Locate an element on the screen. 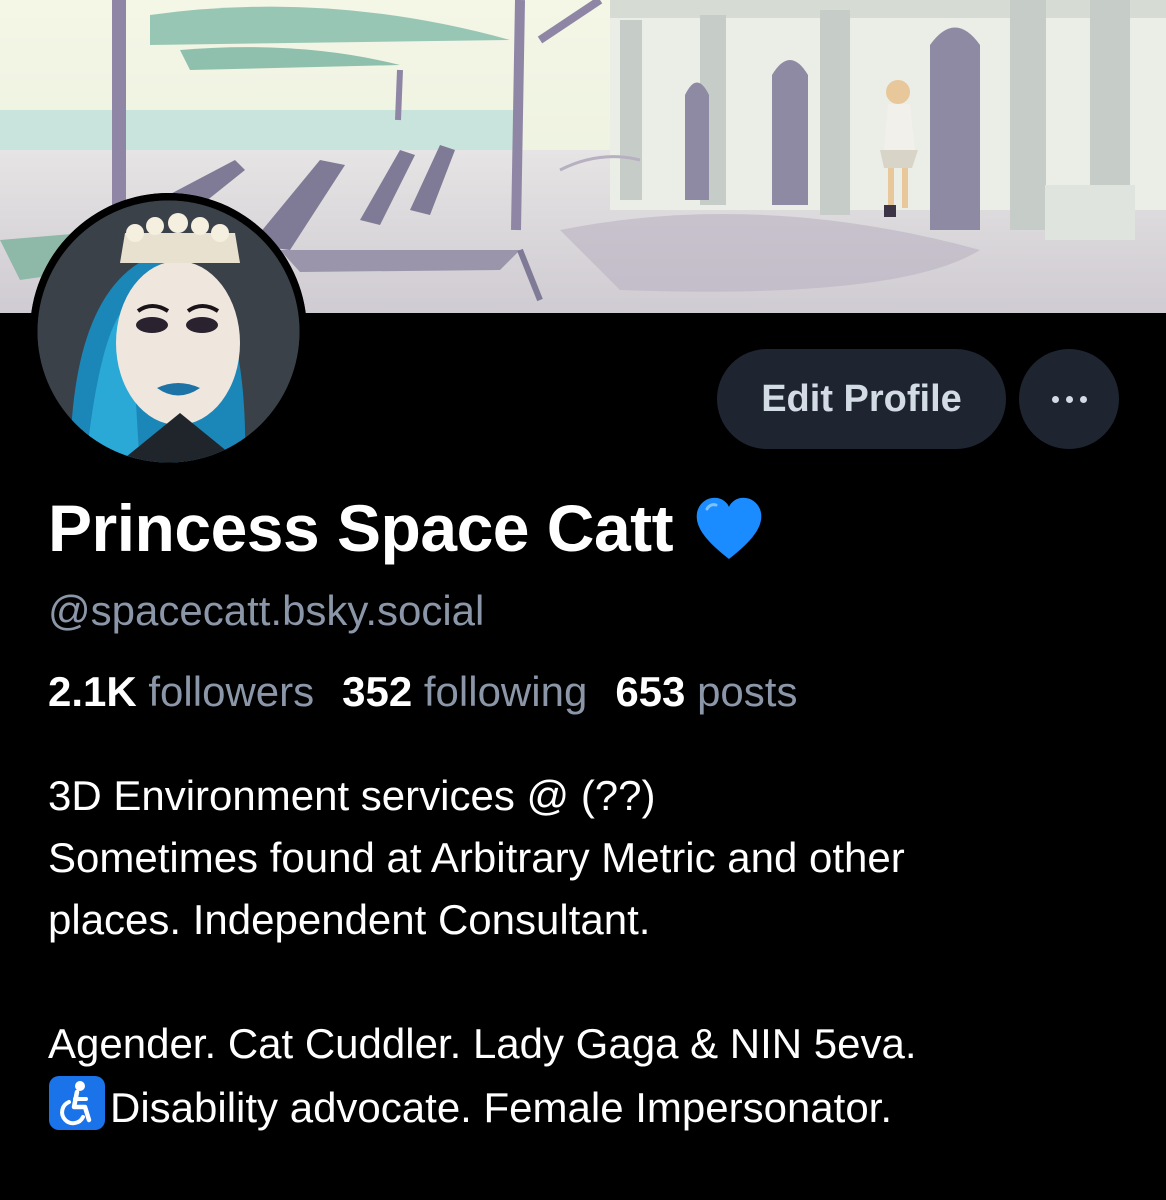 This screenshot has height=1200, width=1166. avatar-portrait is located at coordinates (168, 331).